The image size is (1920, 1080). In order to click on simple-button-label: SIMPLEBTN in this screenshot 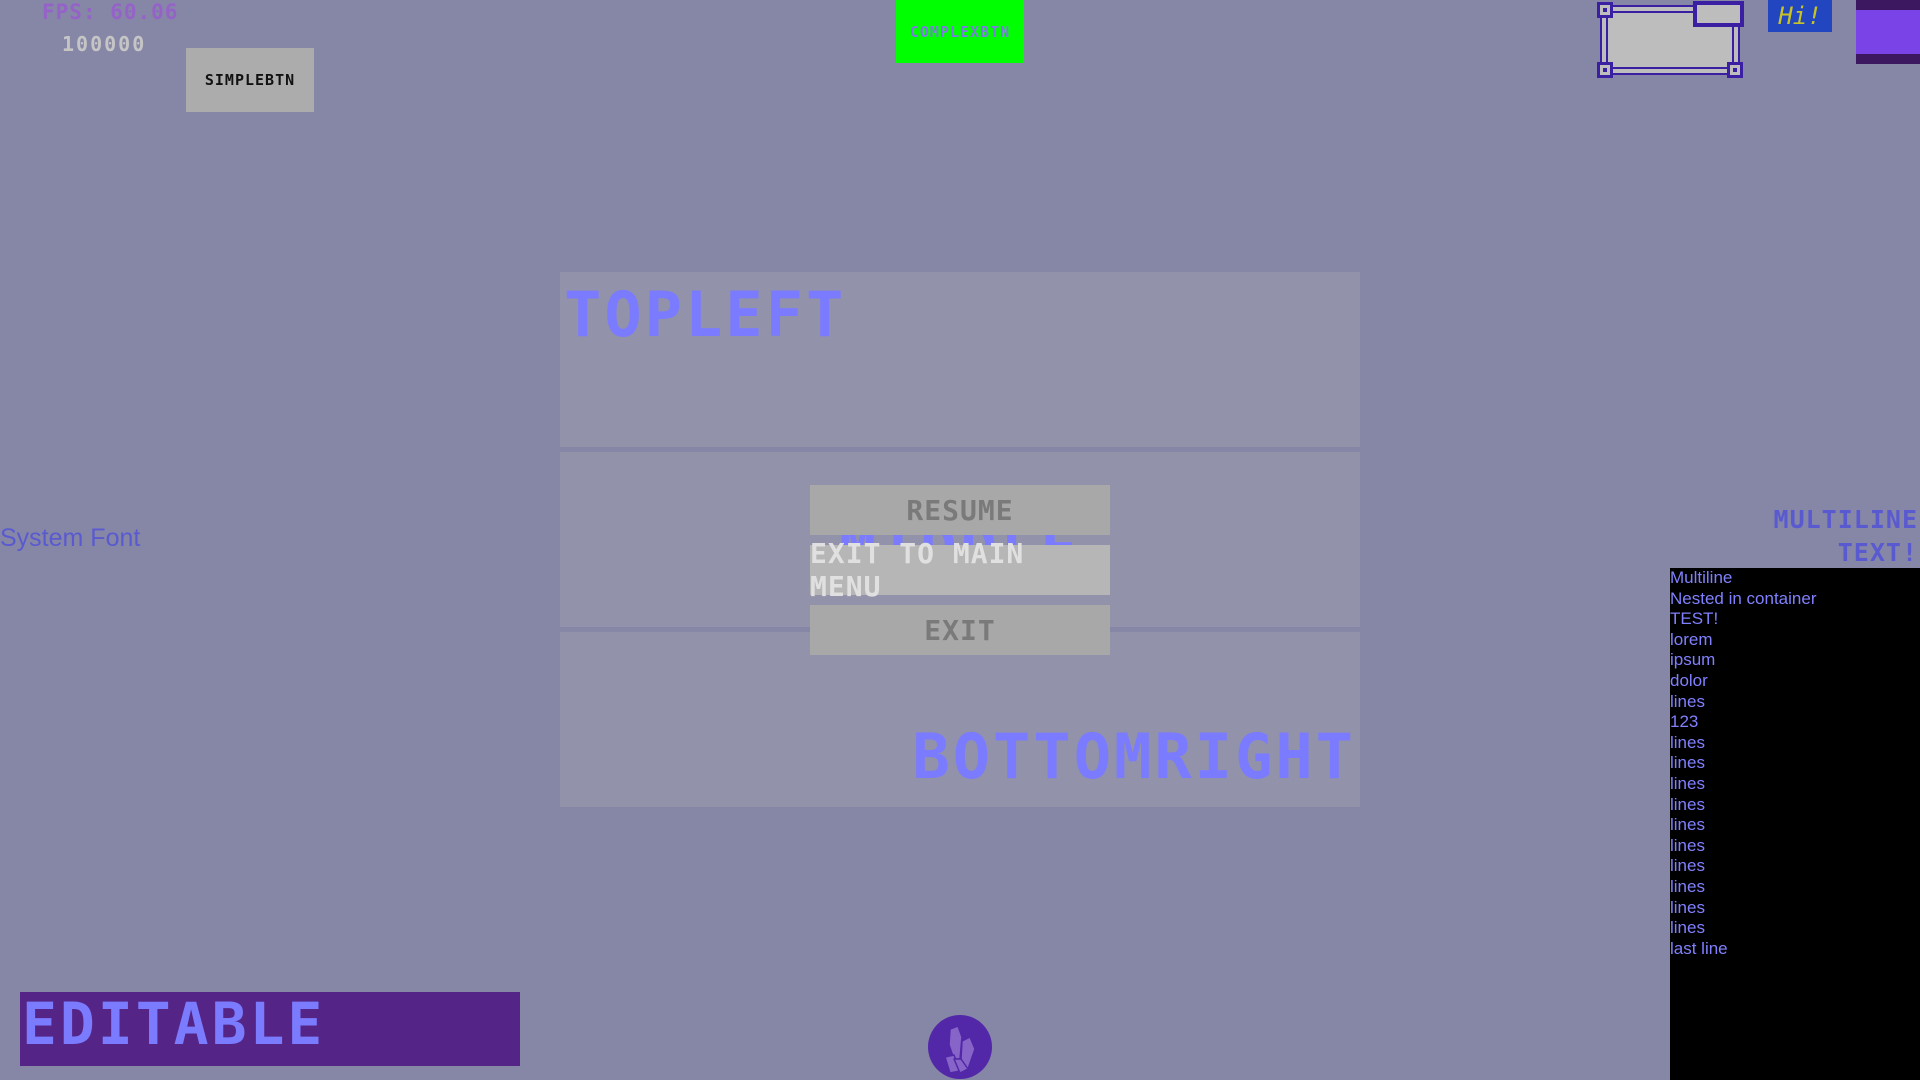, I will do `click(250, 80)`.